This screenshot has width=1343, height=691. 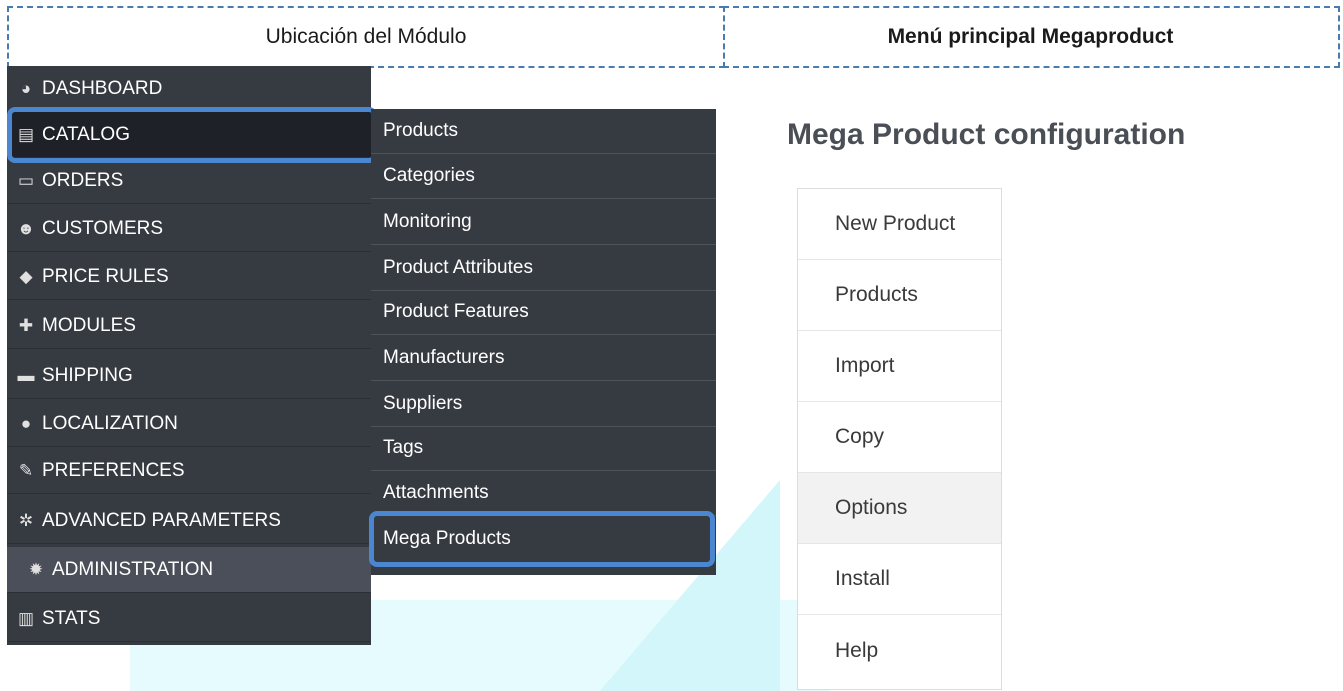 What do you see at coordinates (26, 375) in the screenshot?
I see `truck-icon: ▬` at bounding box center [26, 375].